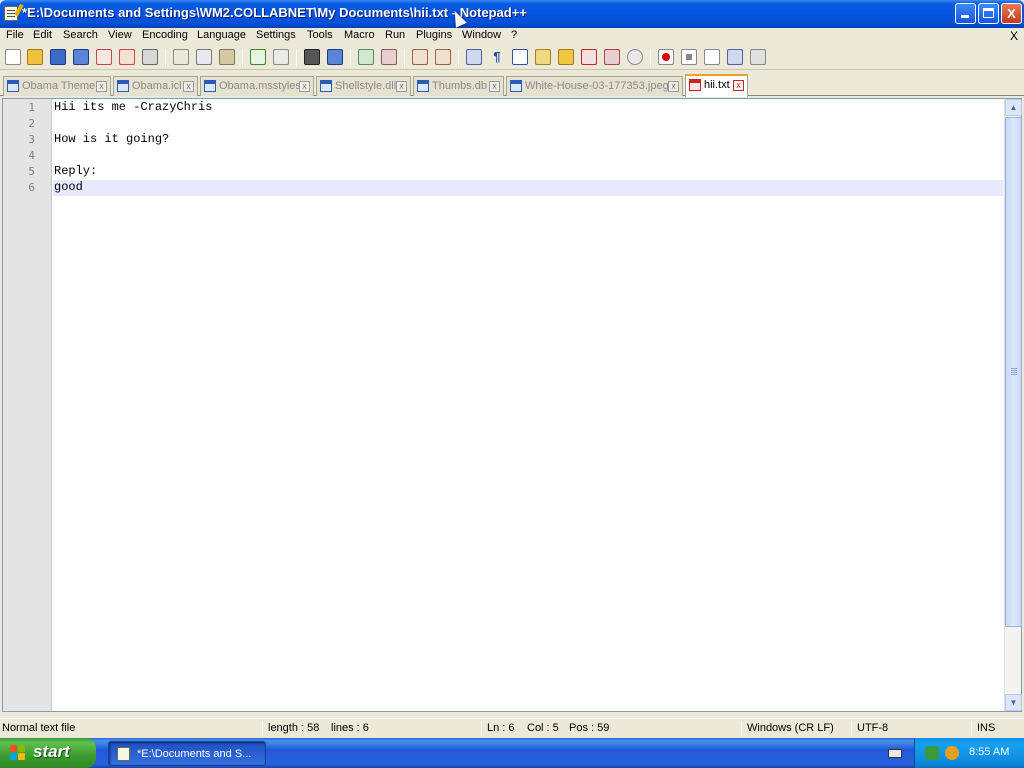  Describe the element at coordinates (366, 57) in the screenshot. I see `zoom-in-icon` at that location.